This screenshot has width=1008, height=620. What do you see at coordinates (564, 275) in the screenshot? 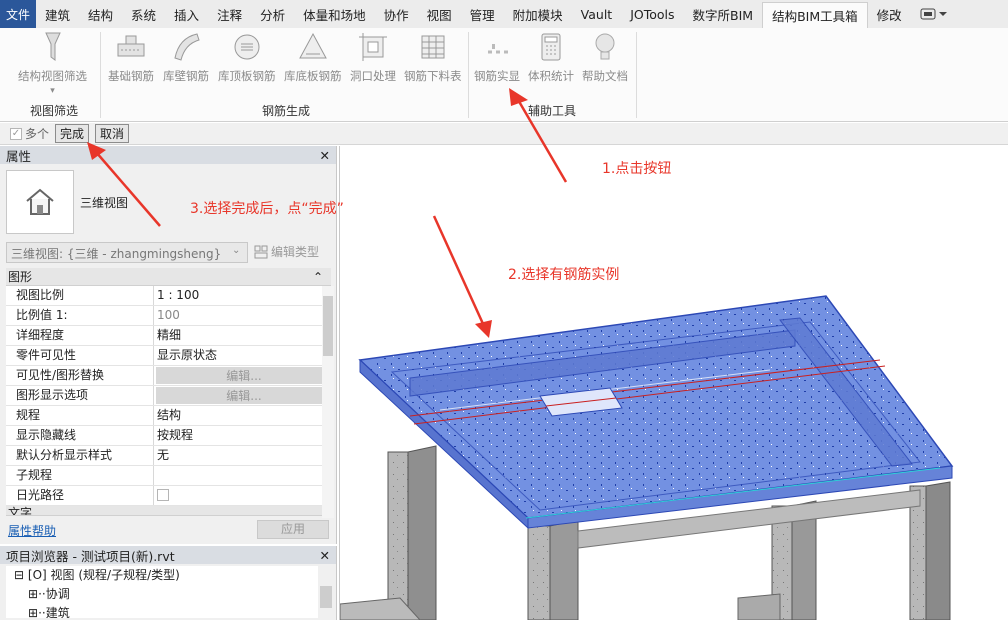
I see `annotation-step-2: 2.选择有钢筋实例` at bounding box center [564, 275].